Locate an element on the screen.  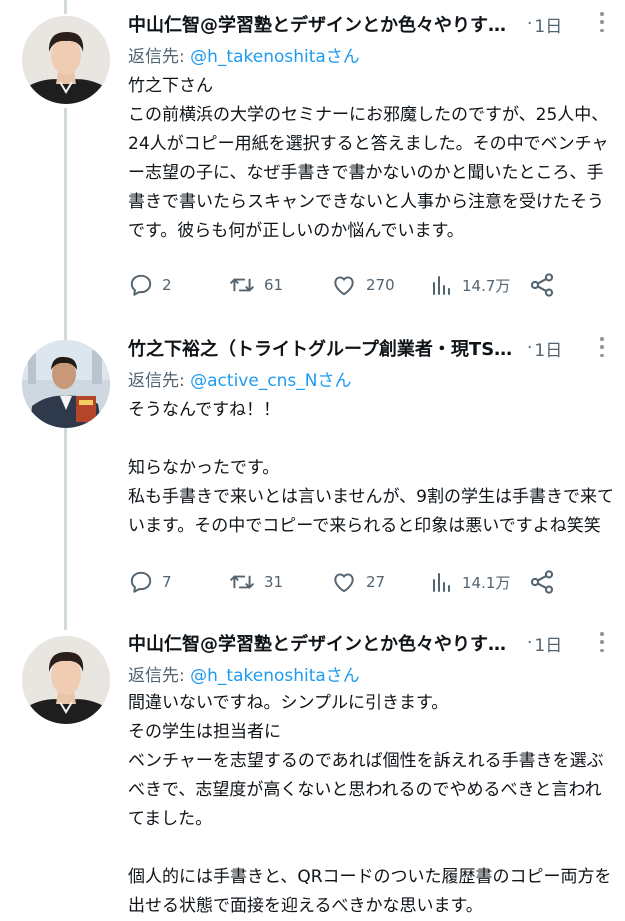
reply-count: 2 is located at coordinates (167, 285).